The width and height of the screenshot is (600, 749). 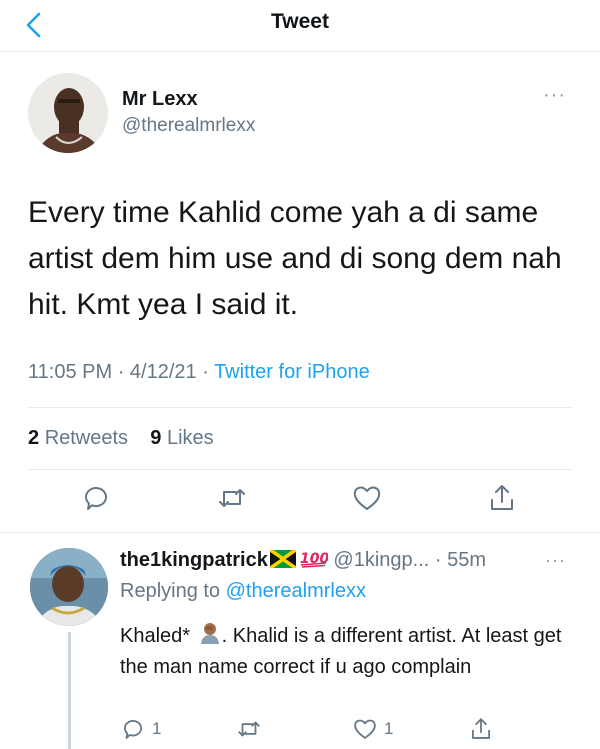 I want to click on reply-reply-button: 1, so click(x=140, y=729).